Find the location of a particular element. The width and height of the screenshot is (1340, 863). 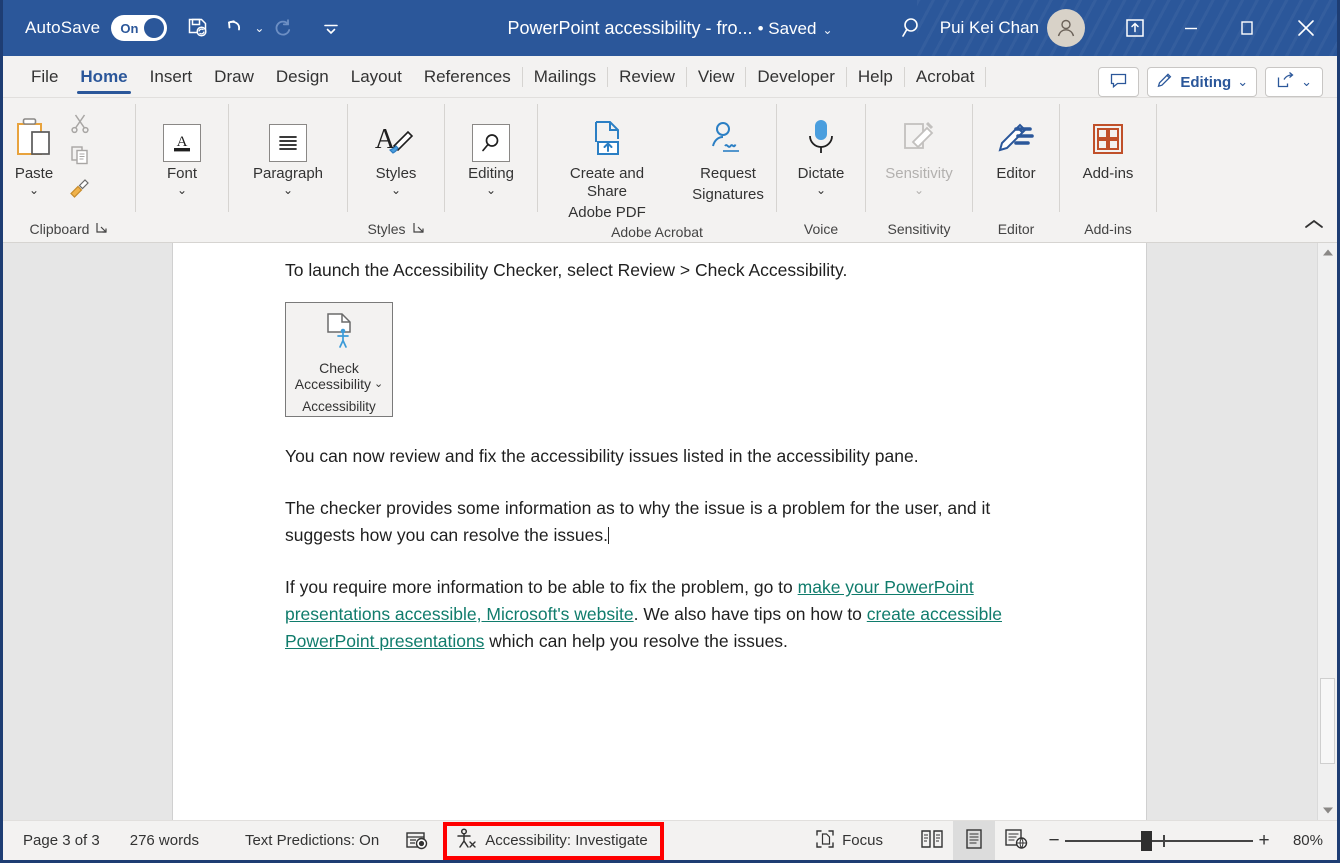

autosave-label: AutoSave is located at coordinates (63, 27).